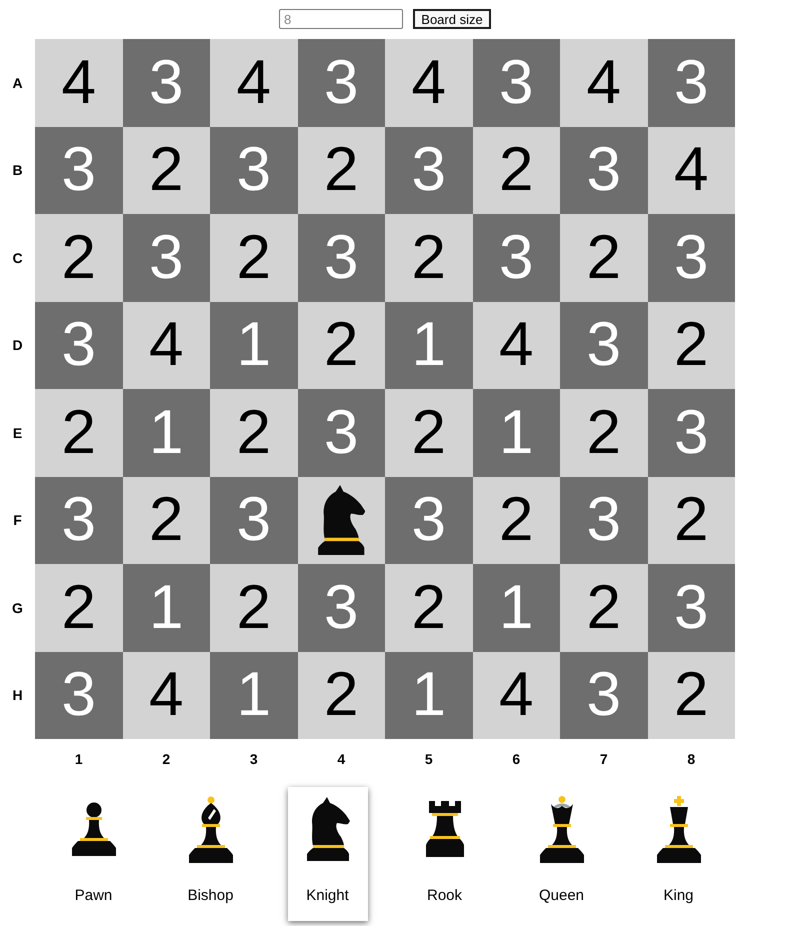 This screenshot has width=797, height=926. Describe the element at coordinates (17, 82) in the screenshot. I see `row-label: A` at that location.